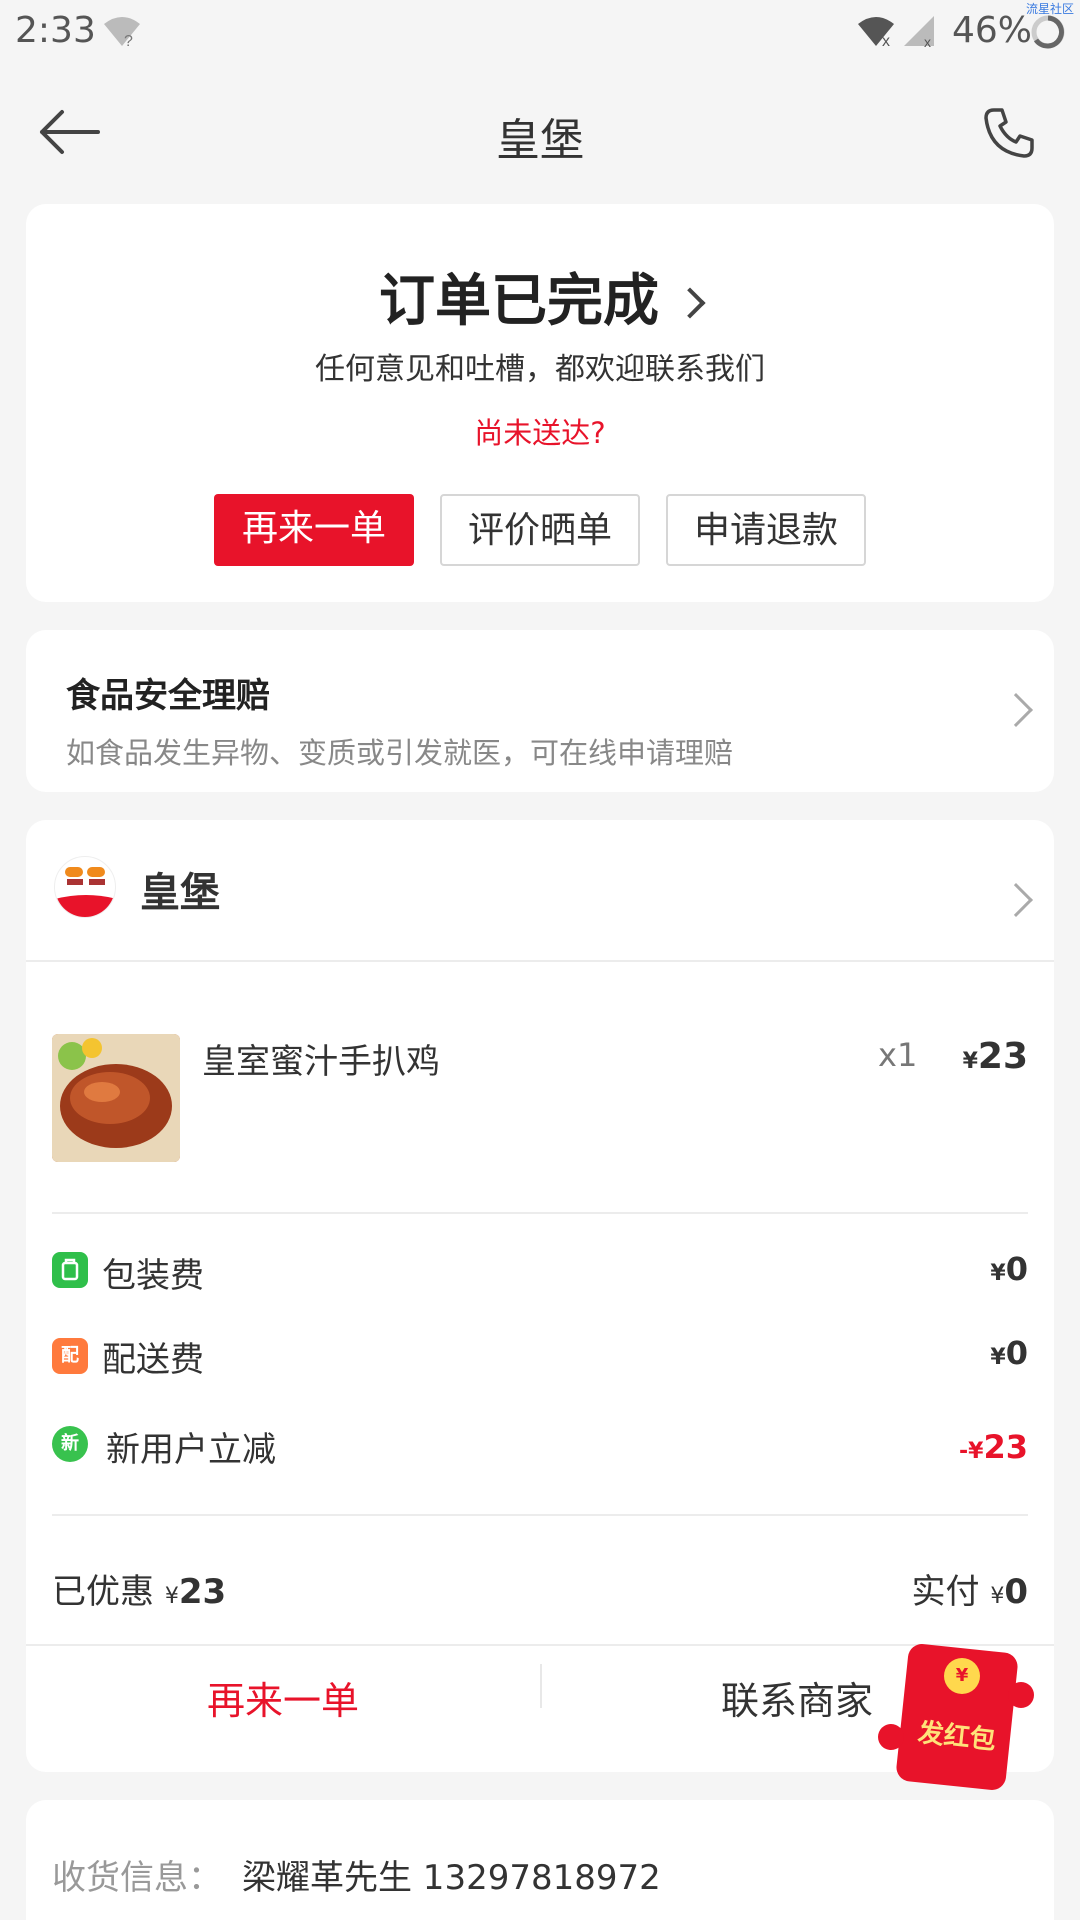  Describe the element at coordinates (55, 30) in the screenshot. I see `status-time: 2:33` at that location.